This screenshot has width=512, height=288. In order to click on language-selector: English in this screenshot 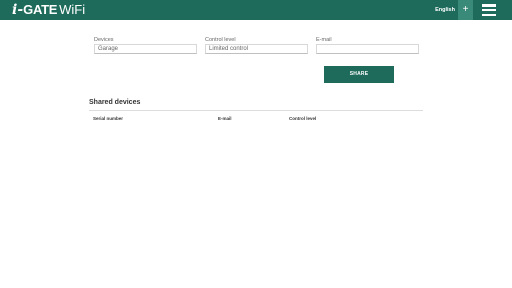, I will do `click(445, 10)`.